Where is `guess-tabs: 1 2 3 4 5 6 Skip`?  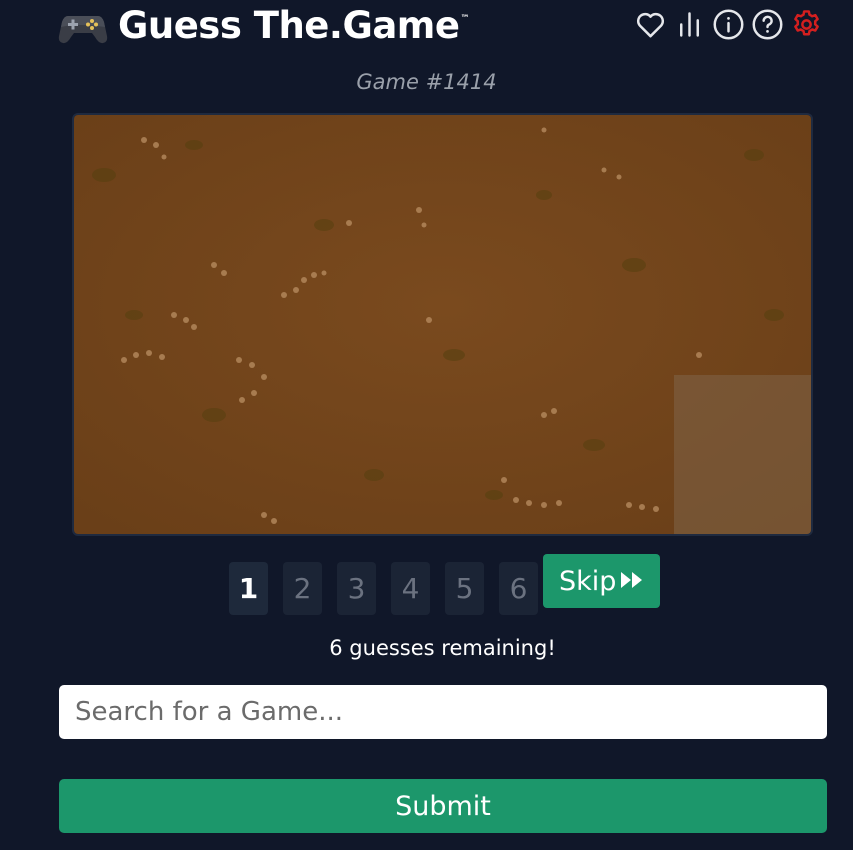
guess-tabs: 1 2 3 4 5 6 Skip is located at coordinates (445, 584).